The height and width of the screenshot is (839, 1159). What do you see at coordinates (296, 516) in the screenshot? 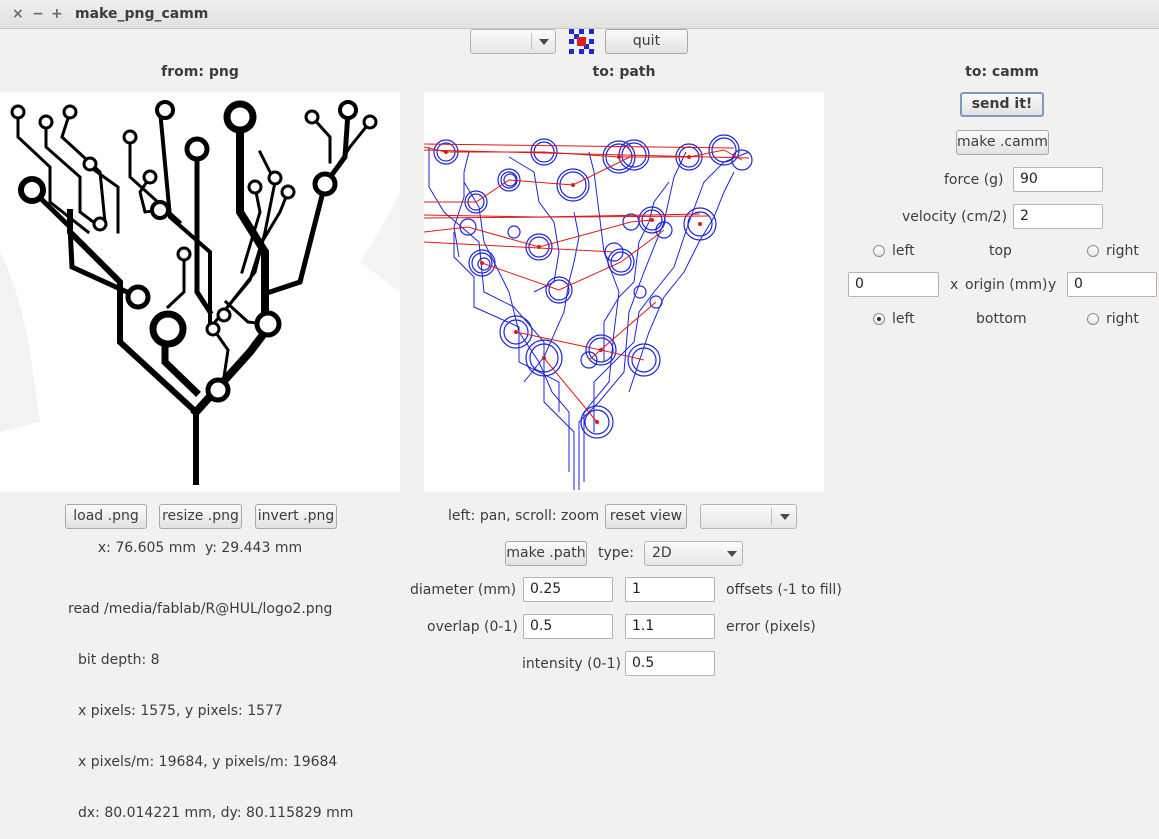
I see `invert-png-button: invert .png` at bounding box center [296, 516].